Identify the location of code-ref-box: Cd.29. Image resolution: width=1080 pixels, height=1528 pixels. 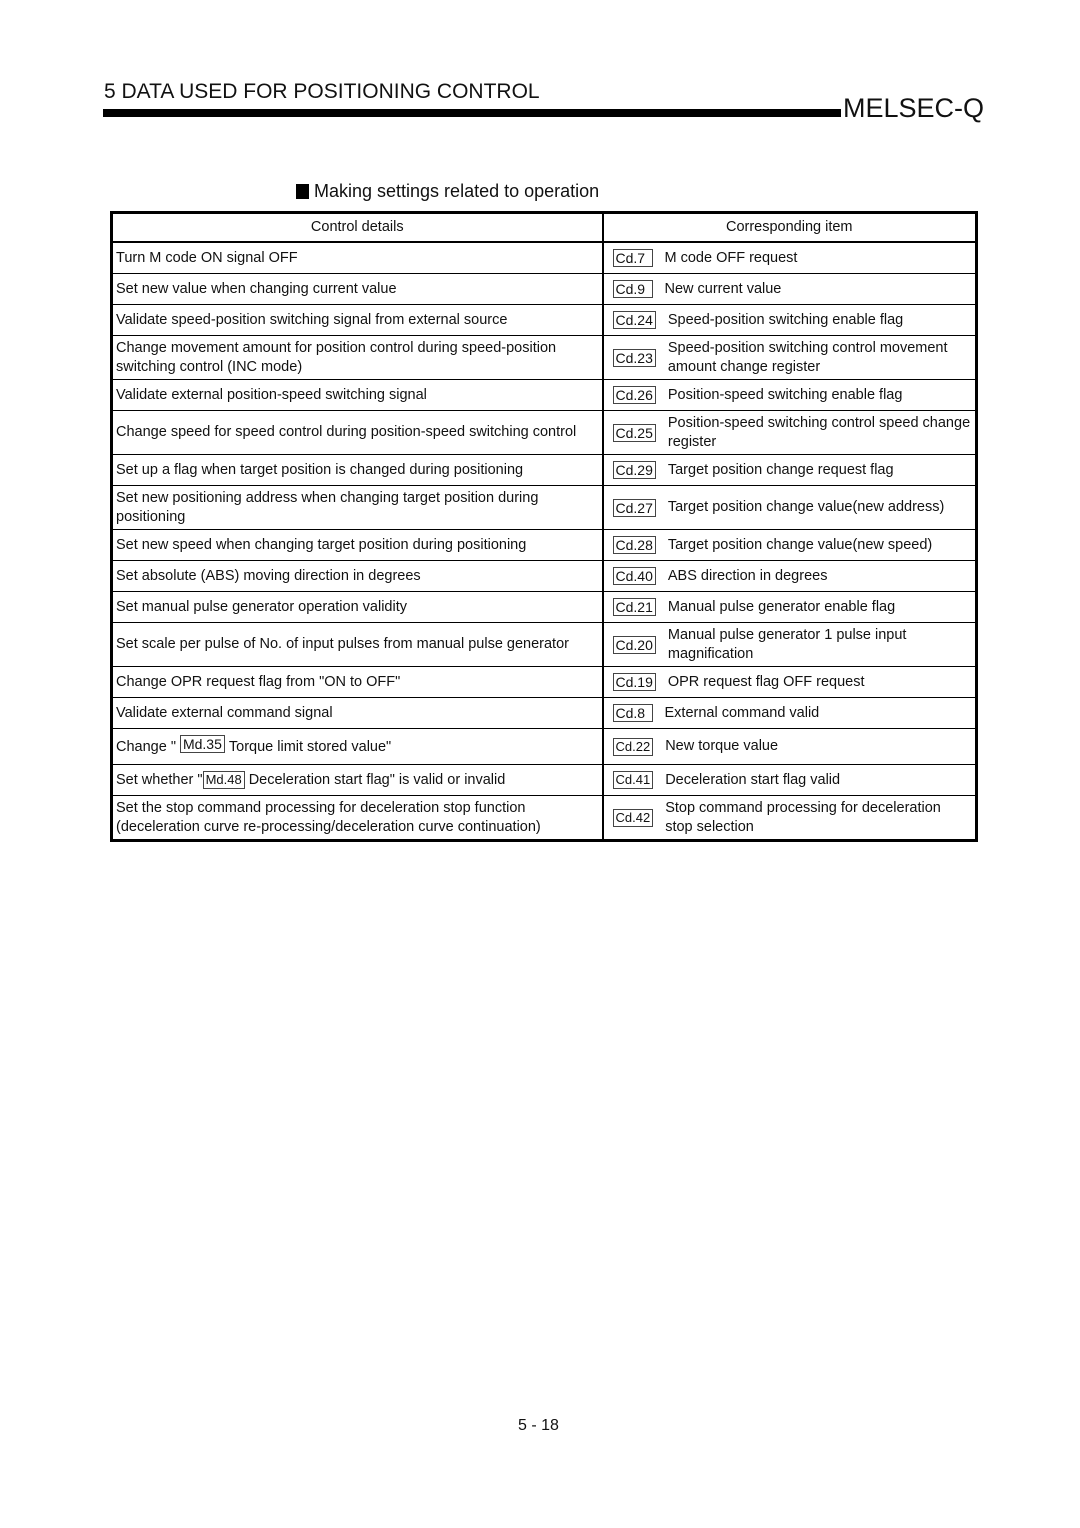
(634, 470).